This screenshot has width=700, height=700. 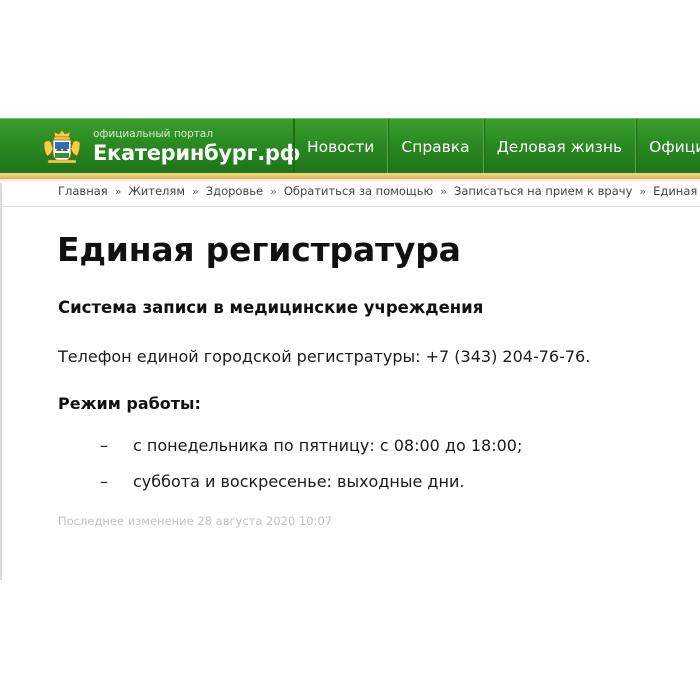 I want to click on breadcrumb-health: Здоровье, so click(x=234, y=191).